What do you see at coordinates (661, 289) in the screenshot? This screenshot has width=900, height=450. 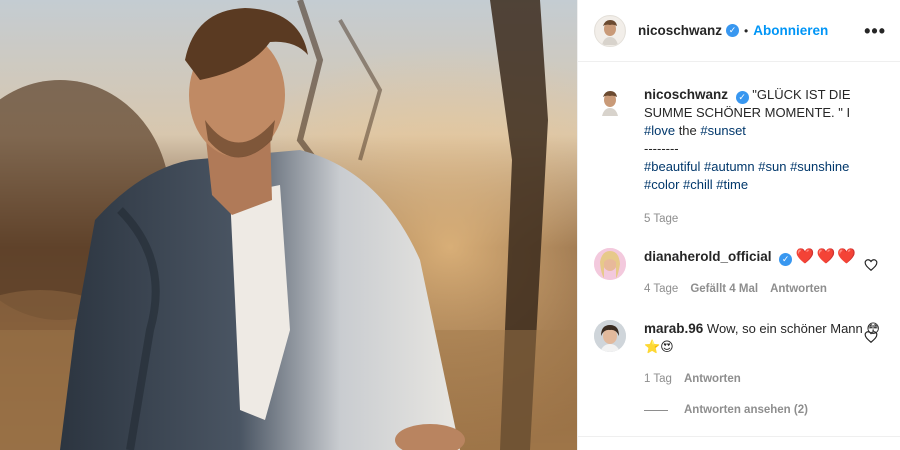 I see `comment-age: 4 Tage` at bounding box center [661, 289].